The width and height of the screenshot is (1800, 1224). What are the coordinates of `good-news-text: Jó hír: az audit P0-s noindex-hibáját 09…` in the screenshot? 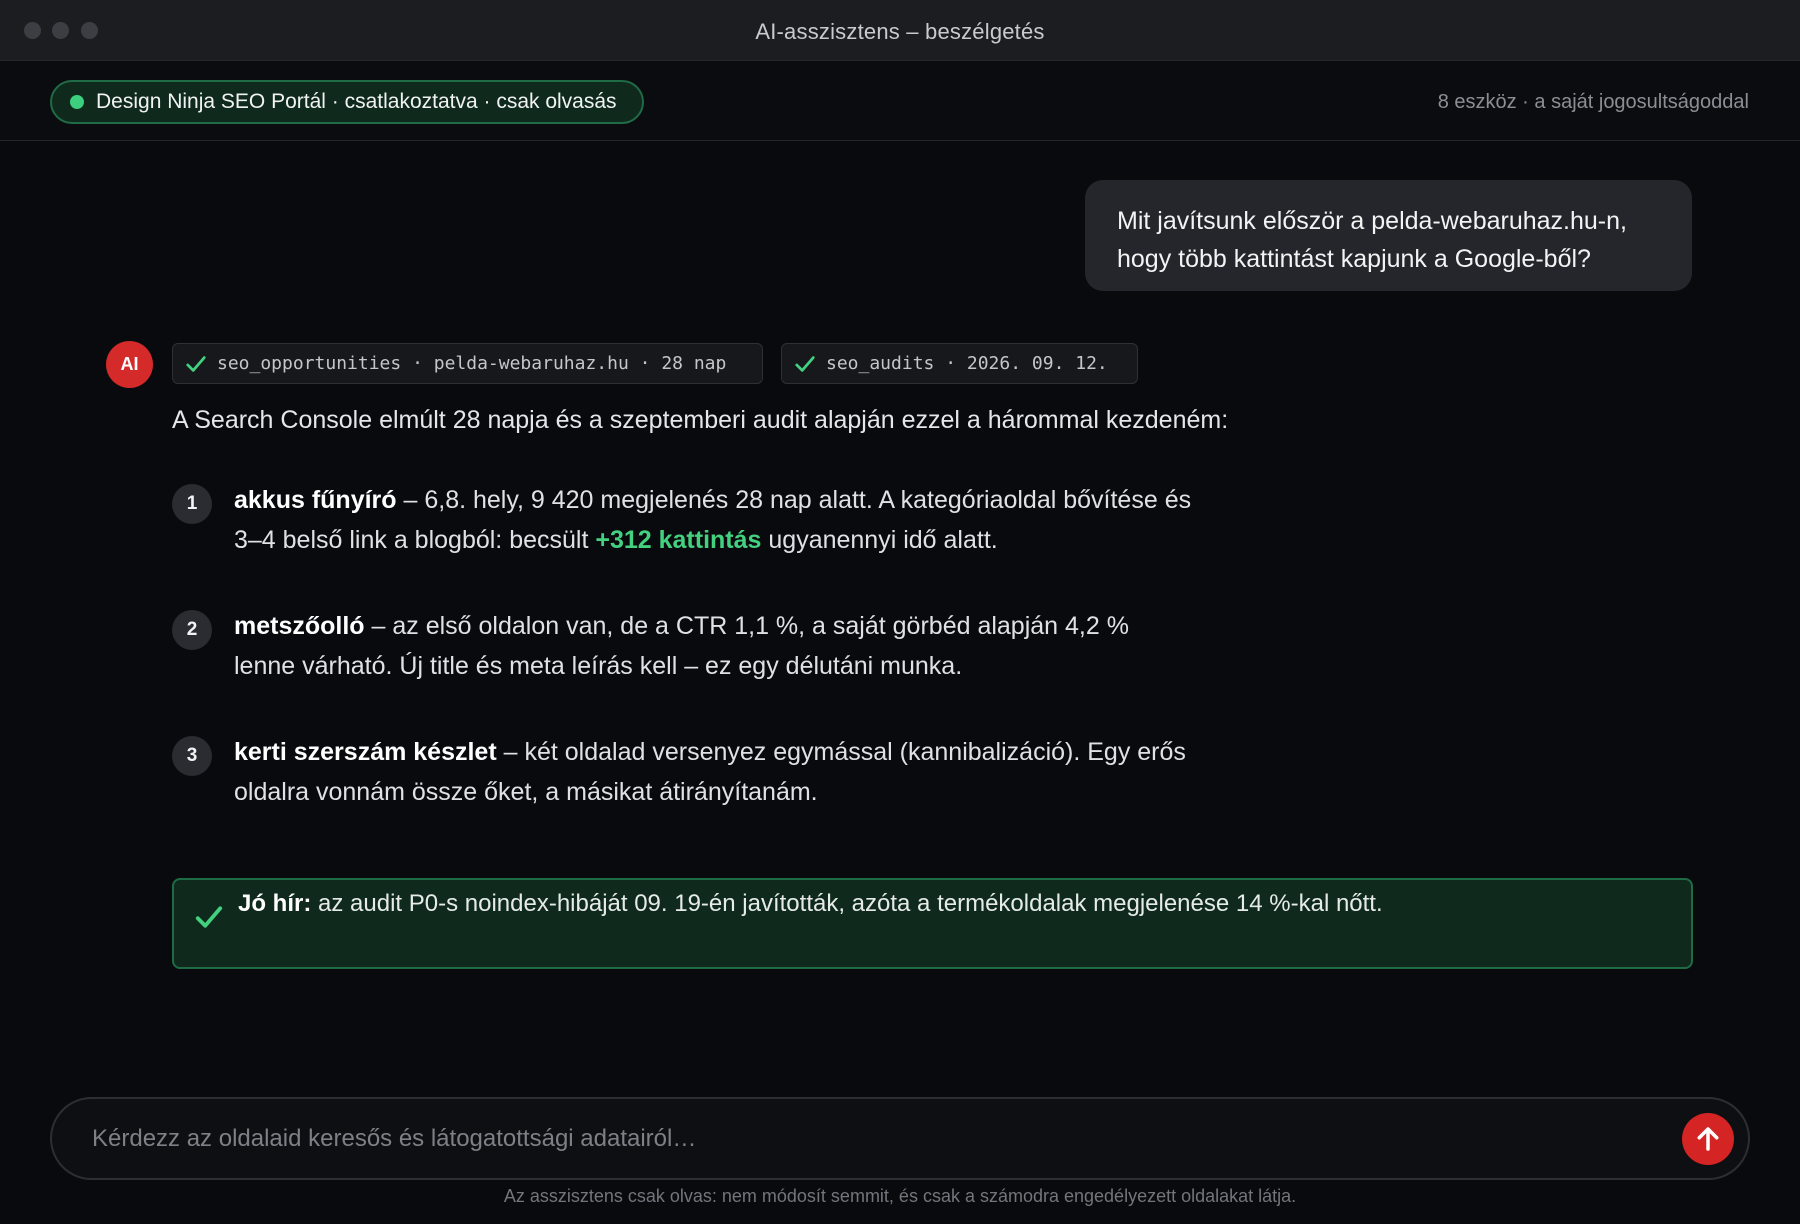 It's located at (938, 904).